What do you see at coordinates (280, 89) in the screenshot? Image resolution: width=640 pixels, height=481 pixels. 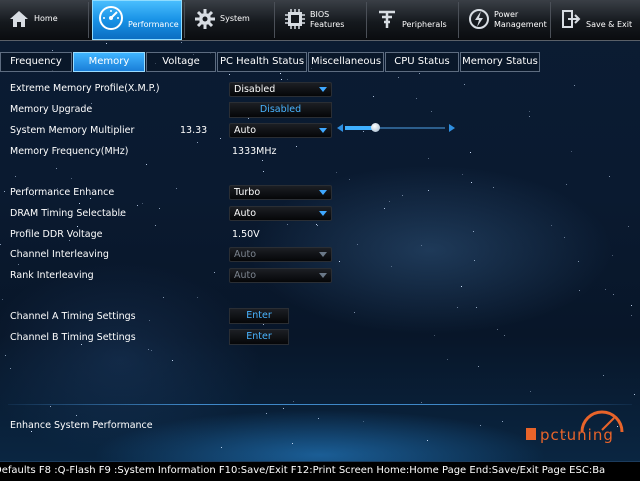 I see `xmp-dropdown: Disabled` at bounding box center [280, 89].